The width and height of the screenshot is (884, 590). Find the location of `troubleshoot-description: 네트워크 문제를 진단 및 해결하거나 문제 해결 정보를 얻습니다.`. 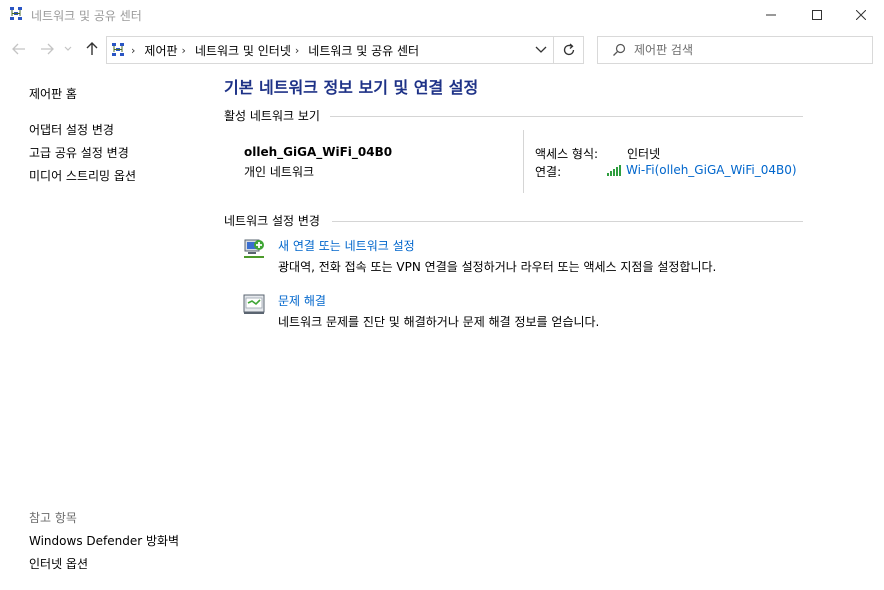

troubleshoot-description: 네트워크 문제를 진단 및 해결하거나 문제 해결 정보를 얻습니다. is located at coordinates (439, 322).